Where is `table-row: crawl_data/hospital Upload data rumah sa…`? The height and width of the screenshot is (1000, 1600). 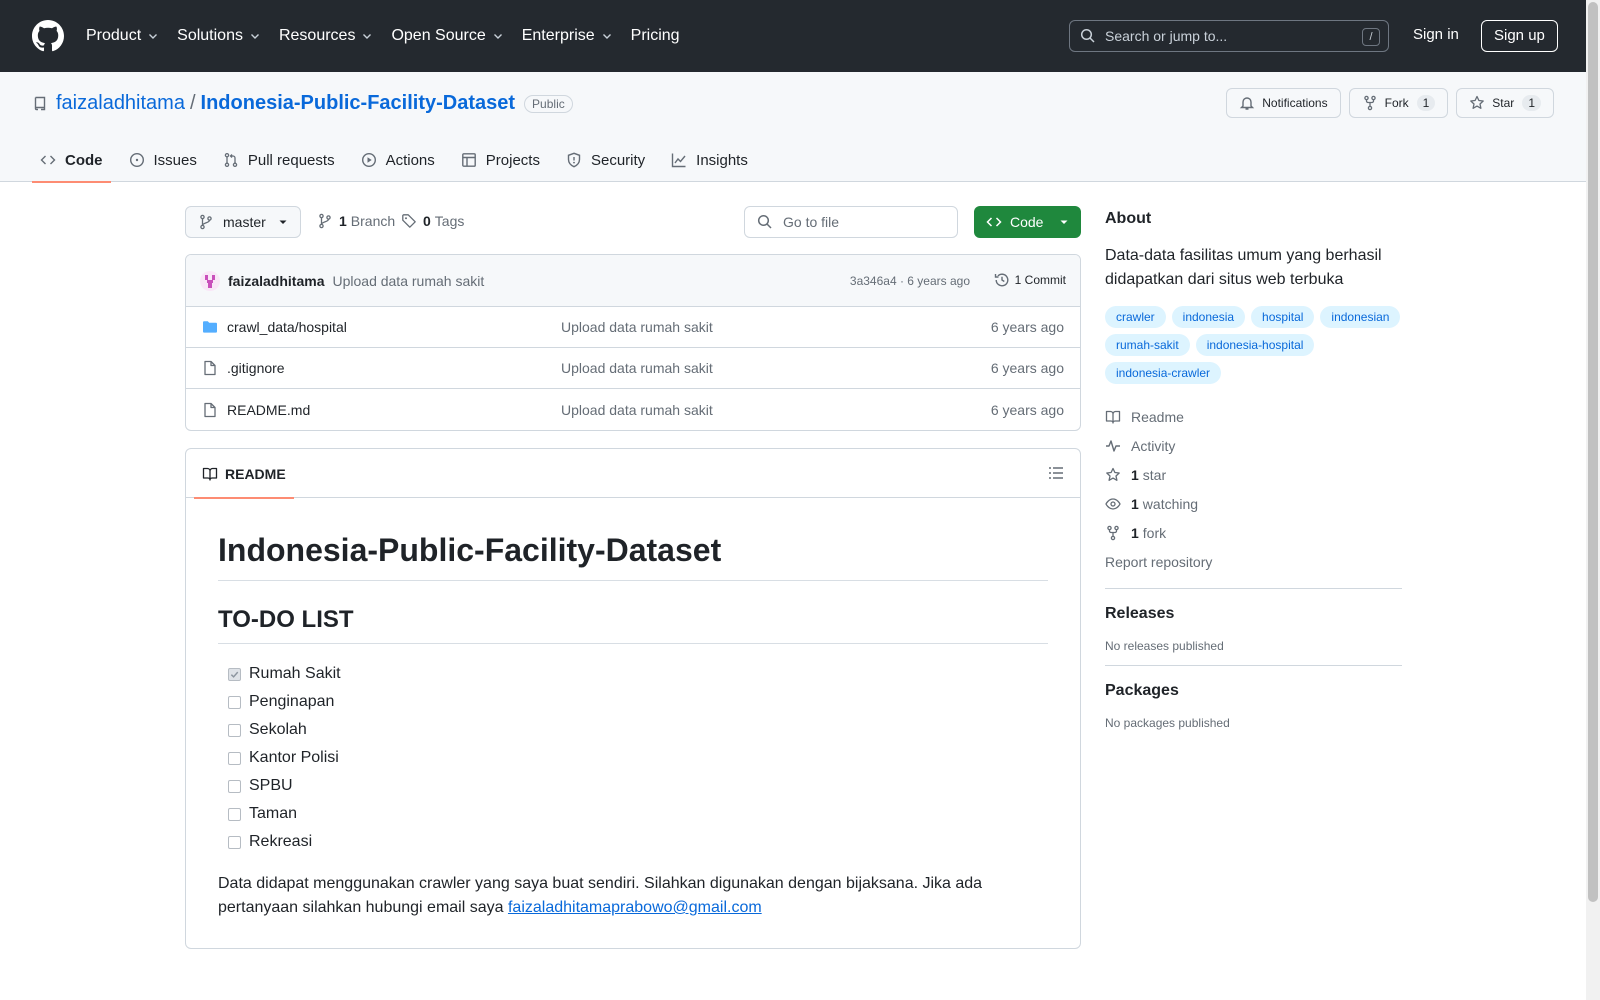
table-row: crawl_data/hospital Upload data rumah sa… is located at coordinates (633, 327).